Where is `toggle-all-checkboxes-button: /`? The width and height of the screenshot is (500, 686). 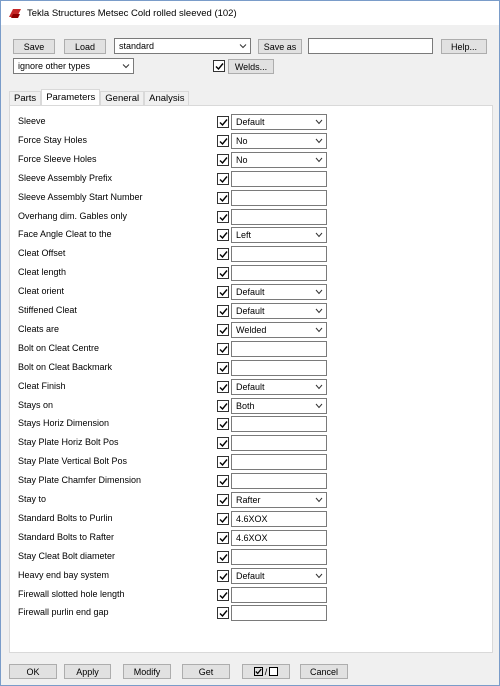
toggle-all-checkboxes-button: / is located at coordinates (266, 671).